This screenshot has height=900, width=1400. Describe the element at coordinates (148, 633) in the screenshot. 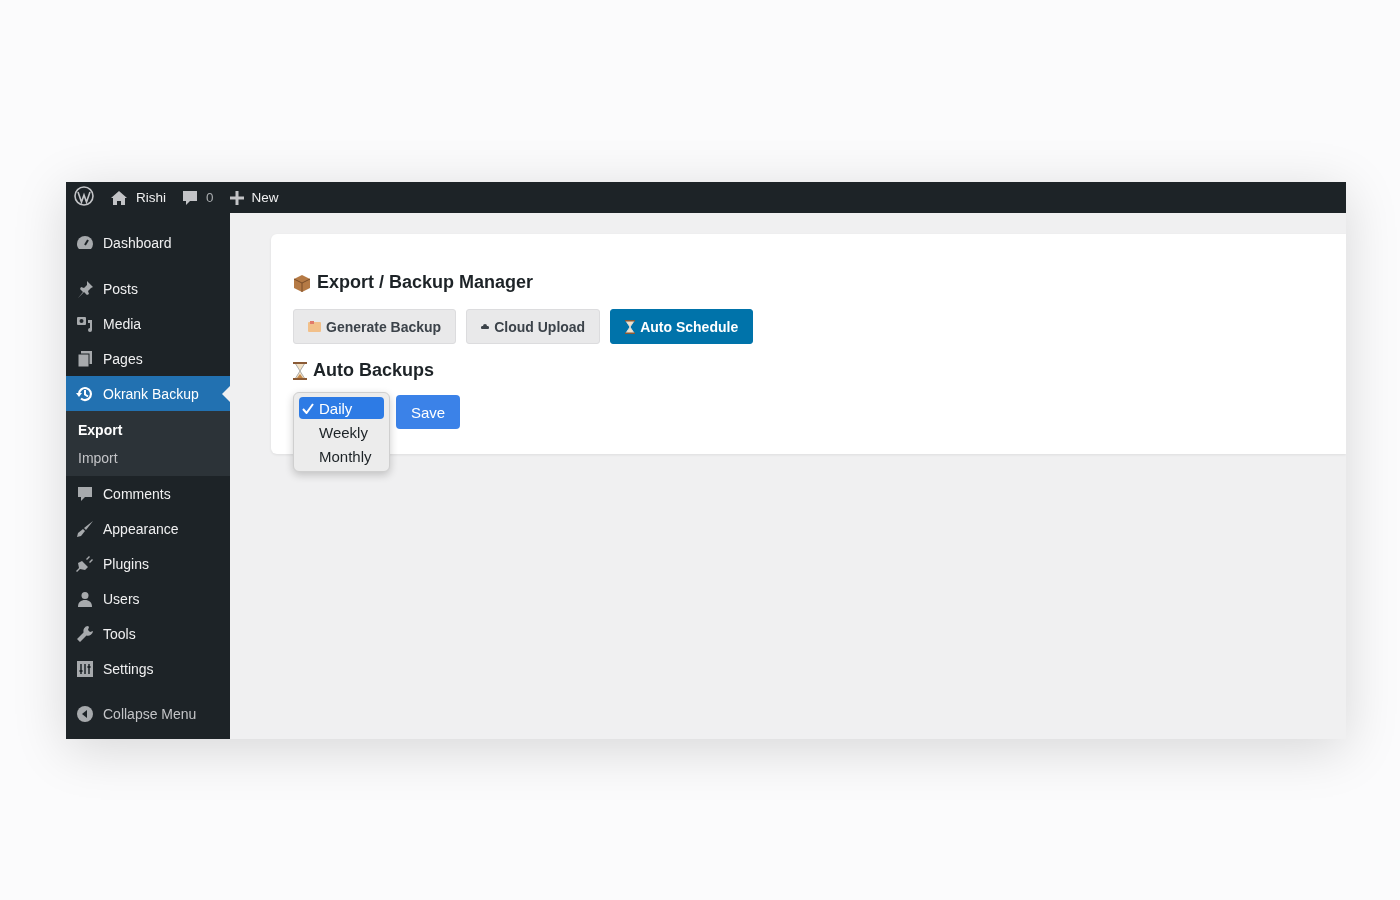

I see `sidebar-item: Tools` at that location.